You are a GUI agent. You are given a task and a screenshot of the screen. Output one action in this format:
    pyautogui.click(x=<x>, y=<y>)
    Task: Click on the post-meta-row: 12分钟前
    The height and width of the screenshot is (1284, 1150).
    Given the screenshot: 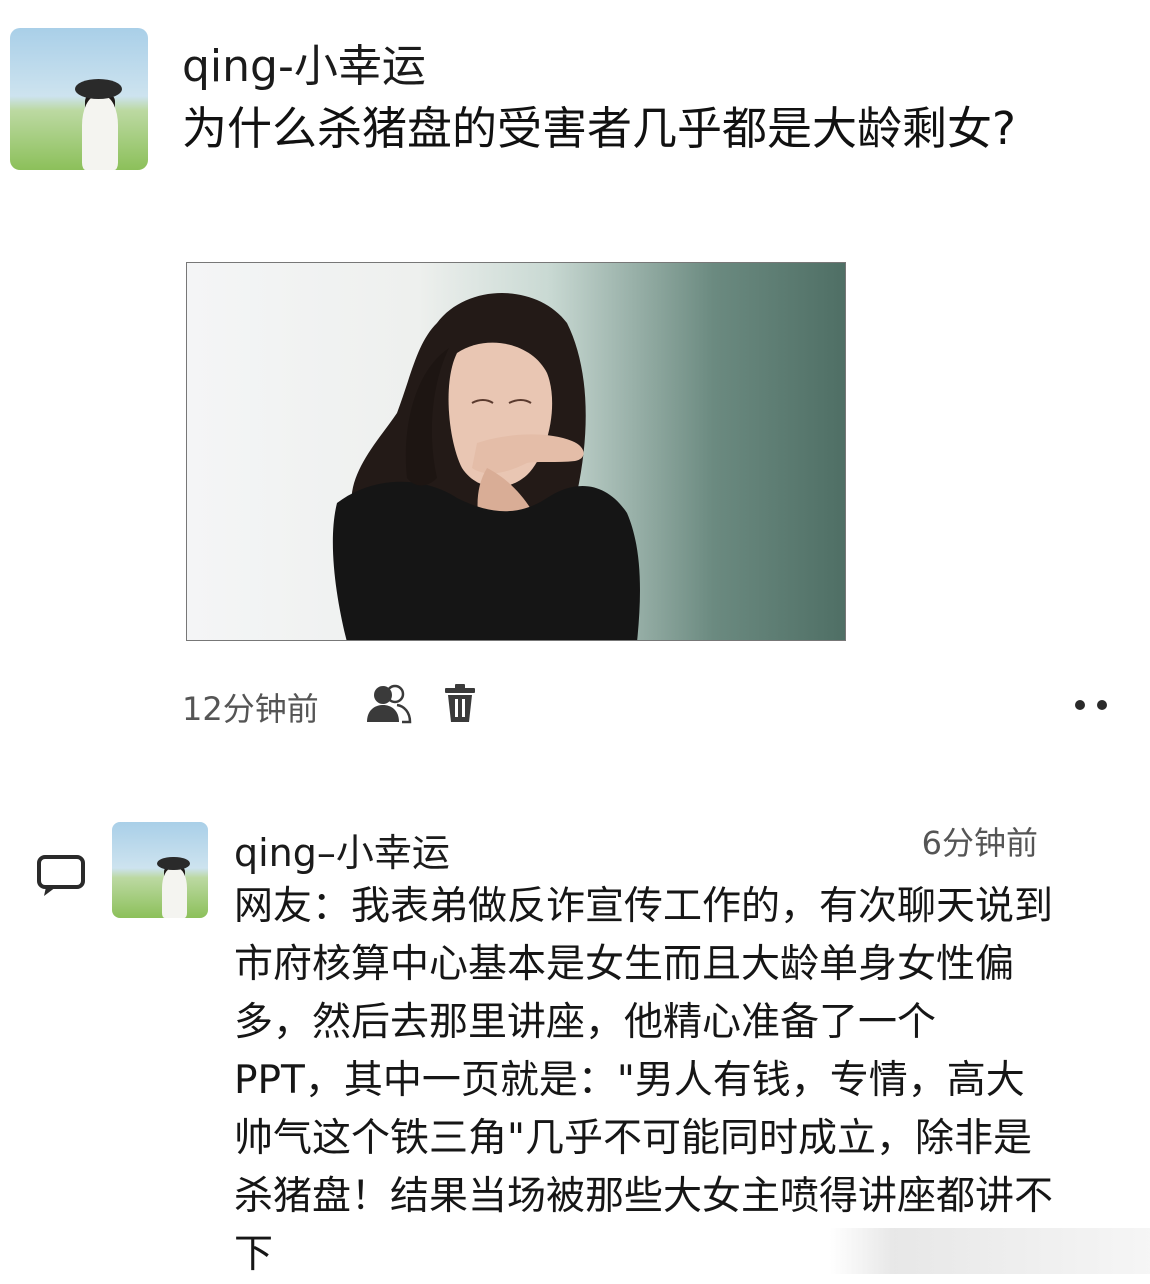 What is the action you would take?
    pyautogui.click(x=647, y=705)
    